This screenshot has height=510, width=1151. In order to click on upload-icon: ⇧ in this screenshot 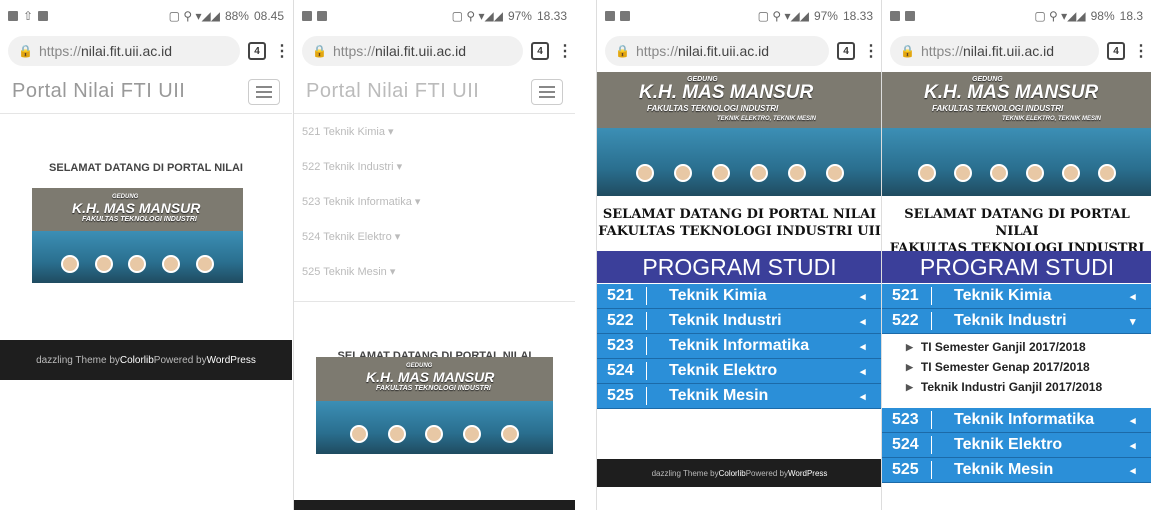, I will do `click(28, 16)`.